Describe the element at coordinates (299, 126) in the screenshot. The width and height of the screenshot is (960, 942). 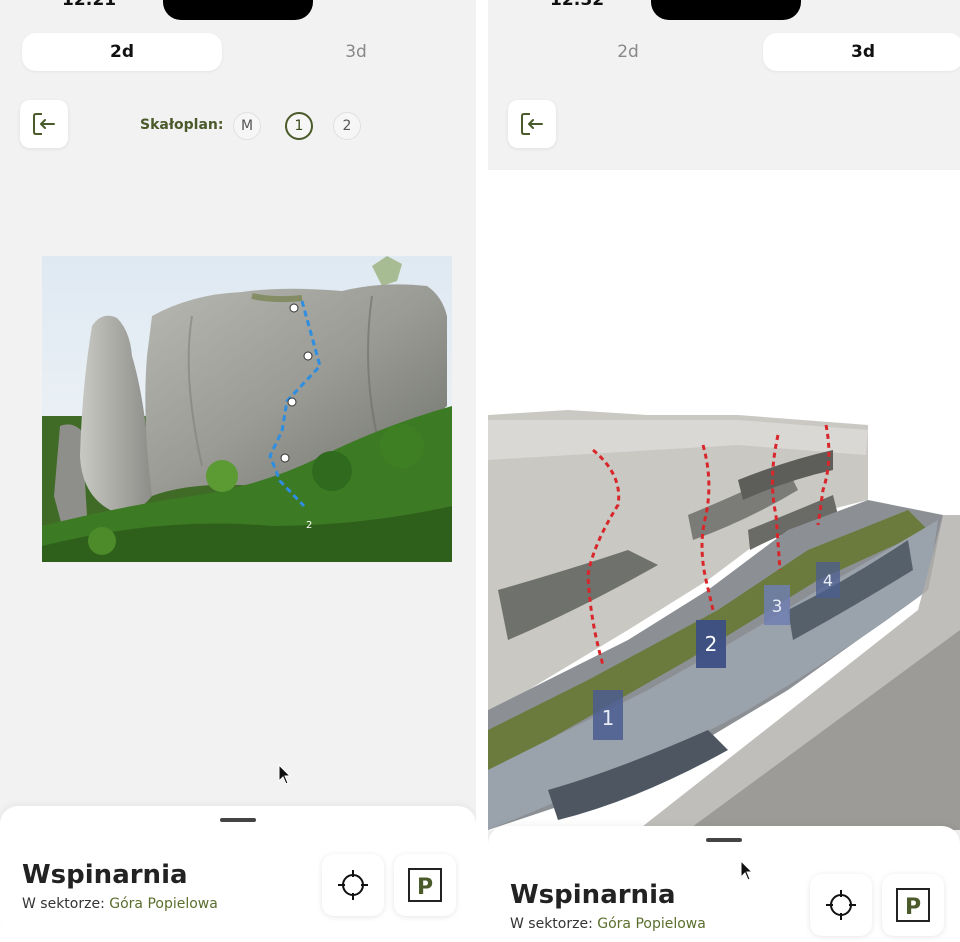
I see `skaloplan-option-1: 1` at that location.